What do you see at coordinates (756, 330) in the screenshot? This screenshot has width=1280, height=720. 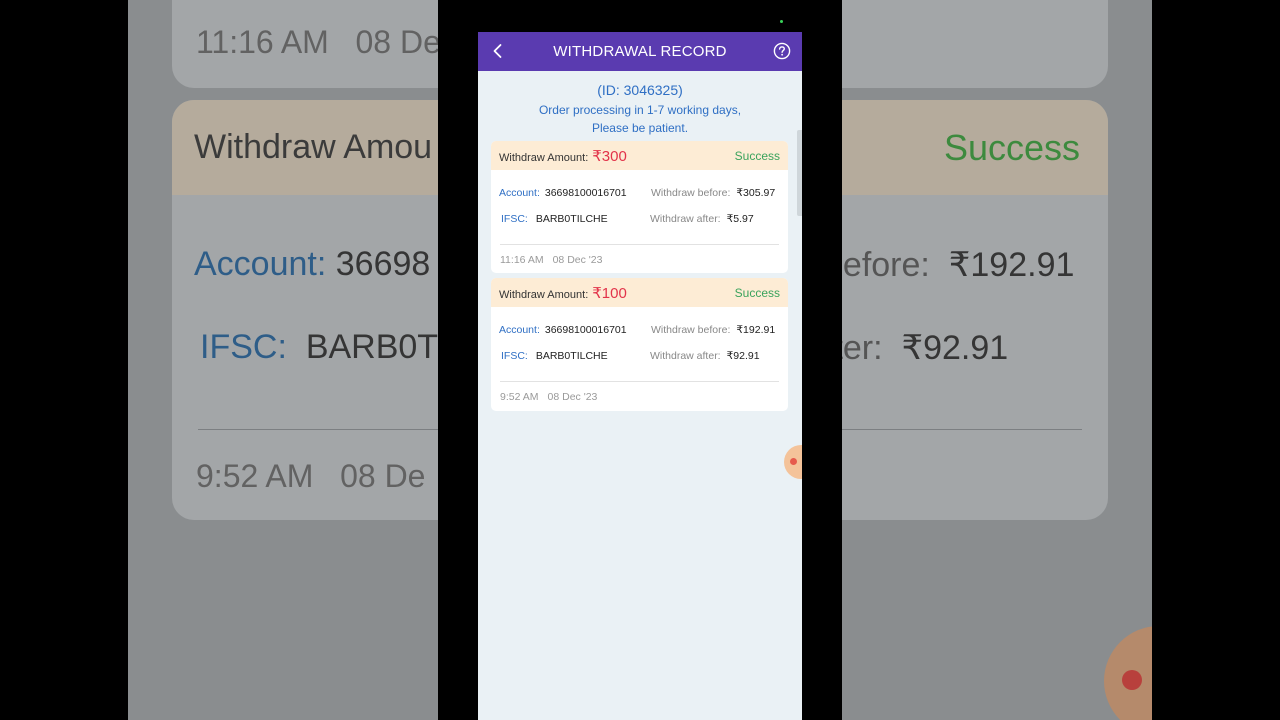 I see `withdraw-before-value: ₹192.91` at bounding box center [756, 330].